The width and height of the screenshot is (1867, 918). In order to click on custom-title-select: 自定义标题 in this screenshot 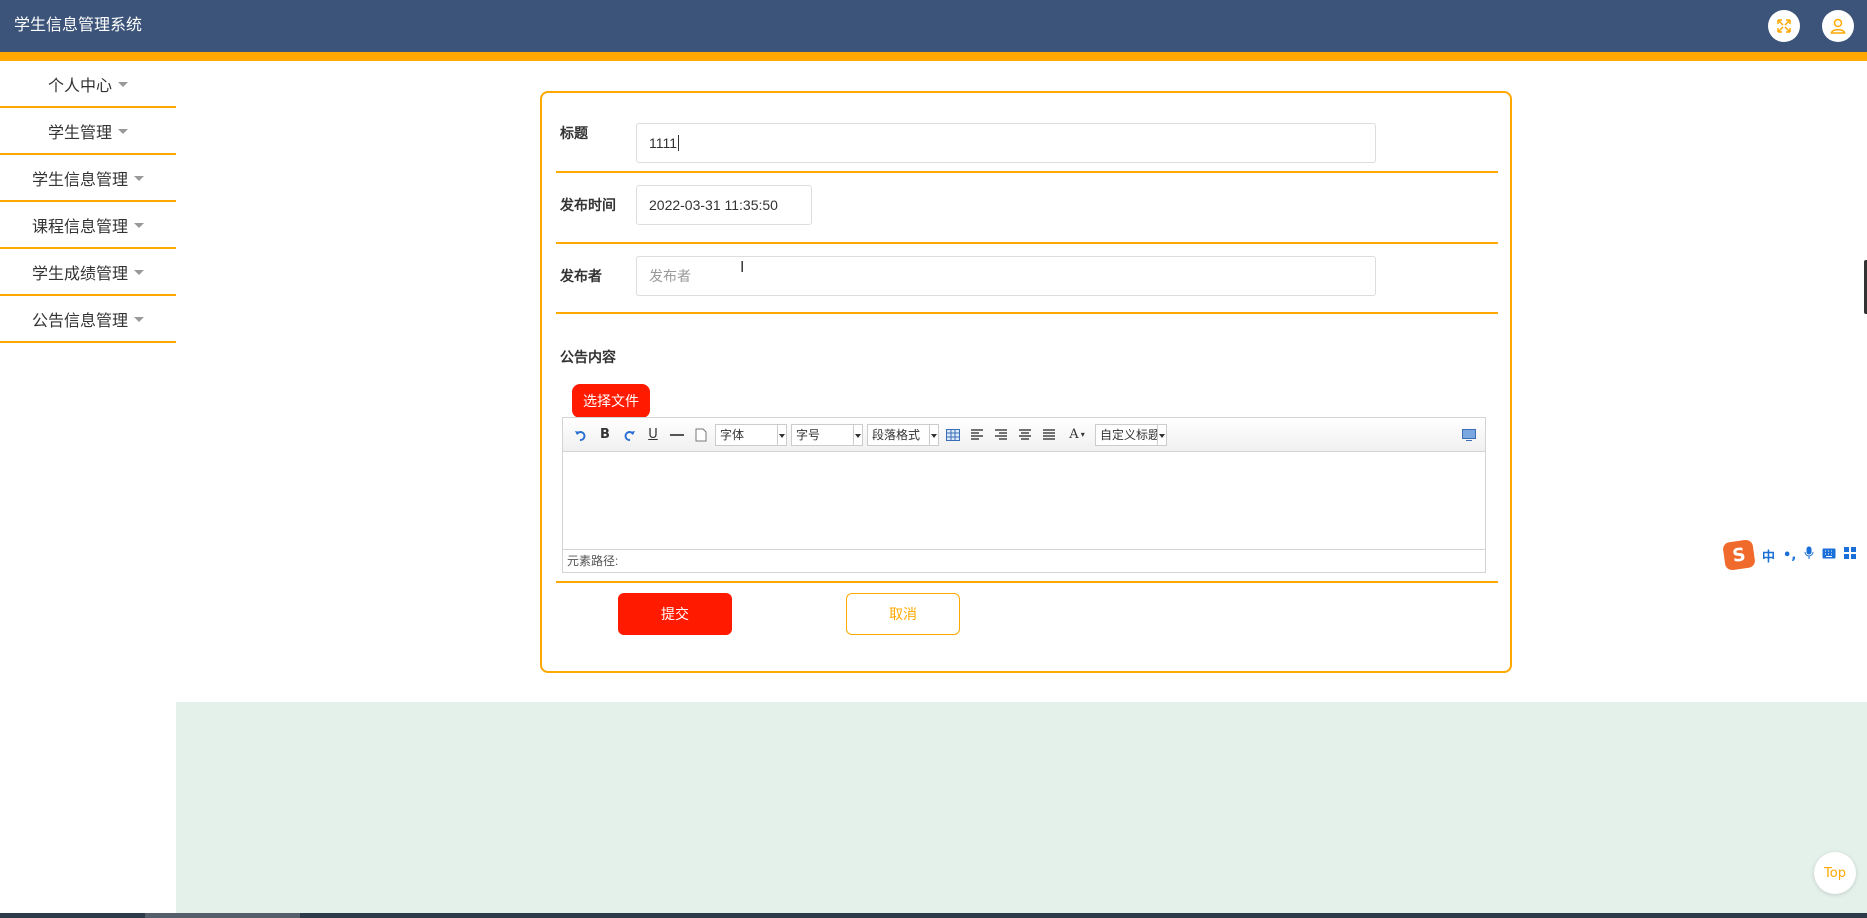, I will do `click(1131, 434)`.